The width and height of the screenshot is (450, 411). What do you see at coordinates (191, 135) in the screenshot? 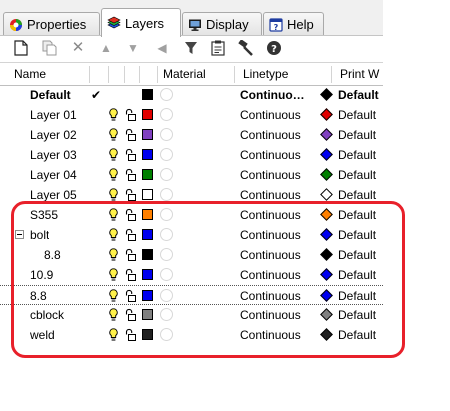
I see `layer-row: Layer 02 Continuous Default` at bounding box center [191, 135].